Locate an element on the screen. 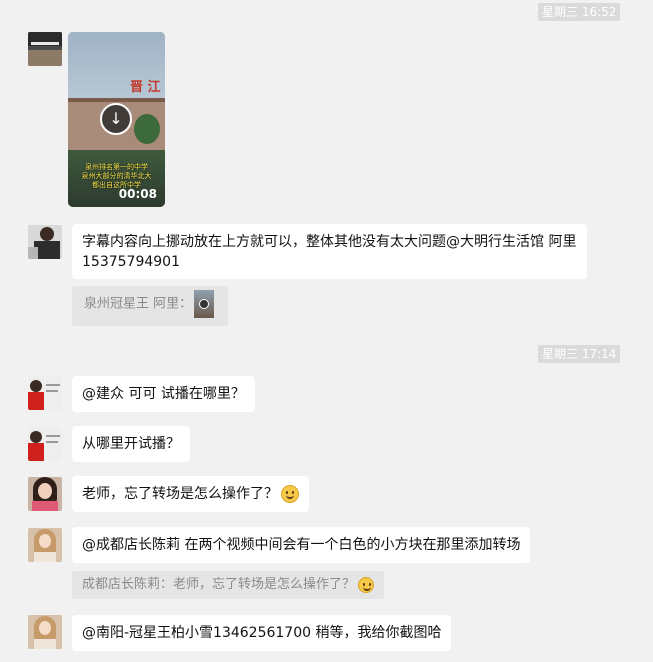  message-bubble: @成都店长陈莉 在两个视频中间会有一个白色的小方块在那里添加转场 is located at coordinates (301, 545).